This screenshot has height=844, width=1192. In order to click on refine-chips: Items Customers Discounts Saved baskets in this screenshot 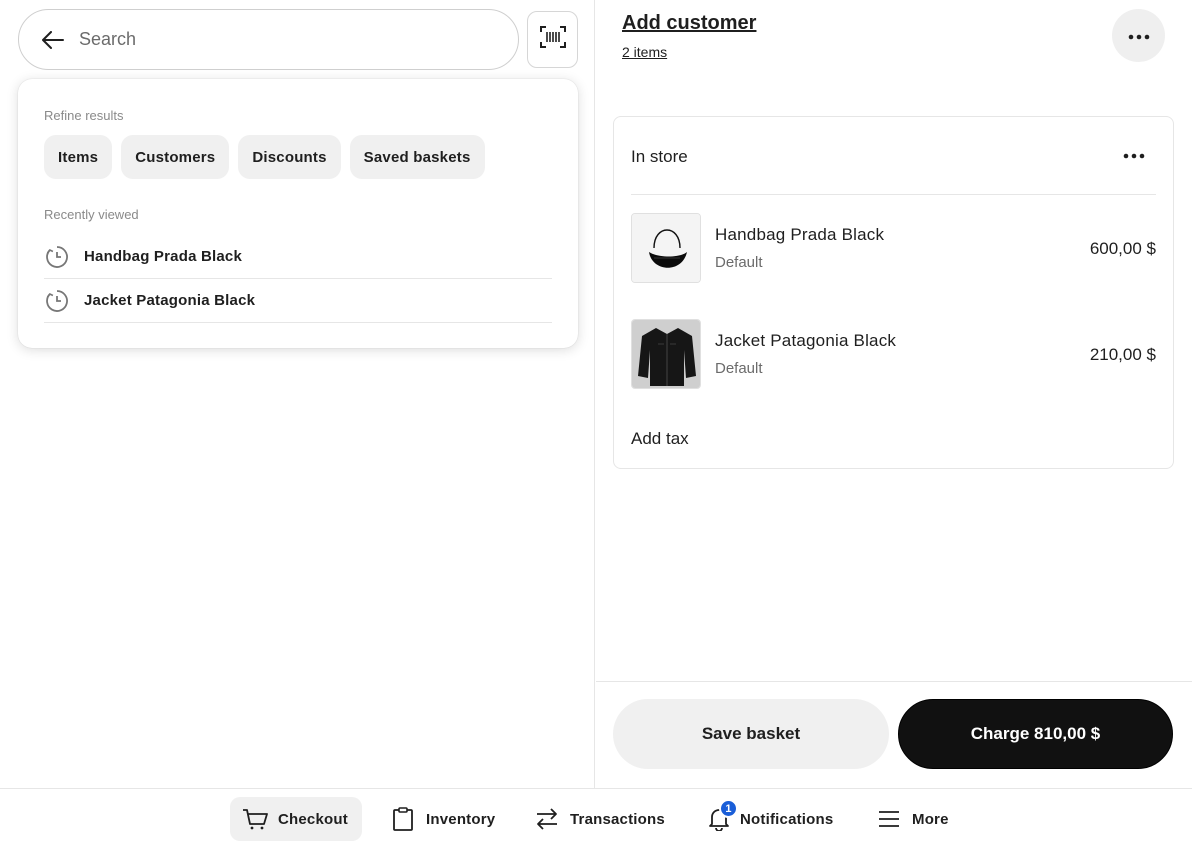, I will do `click(264, 157)`.